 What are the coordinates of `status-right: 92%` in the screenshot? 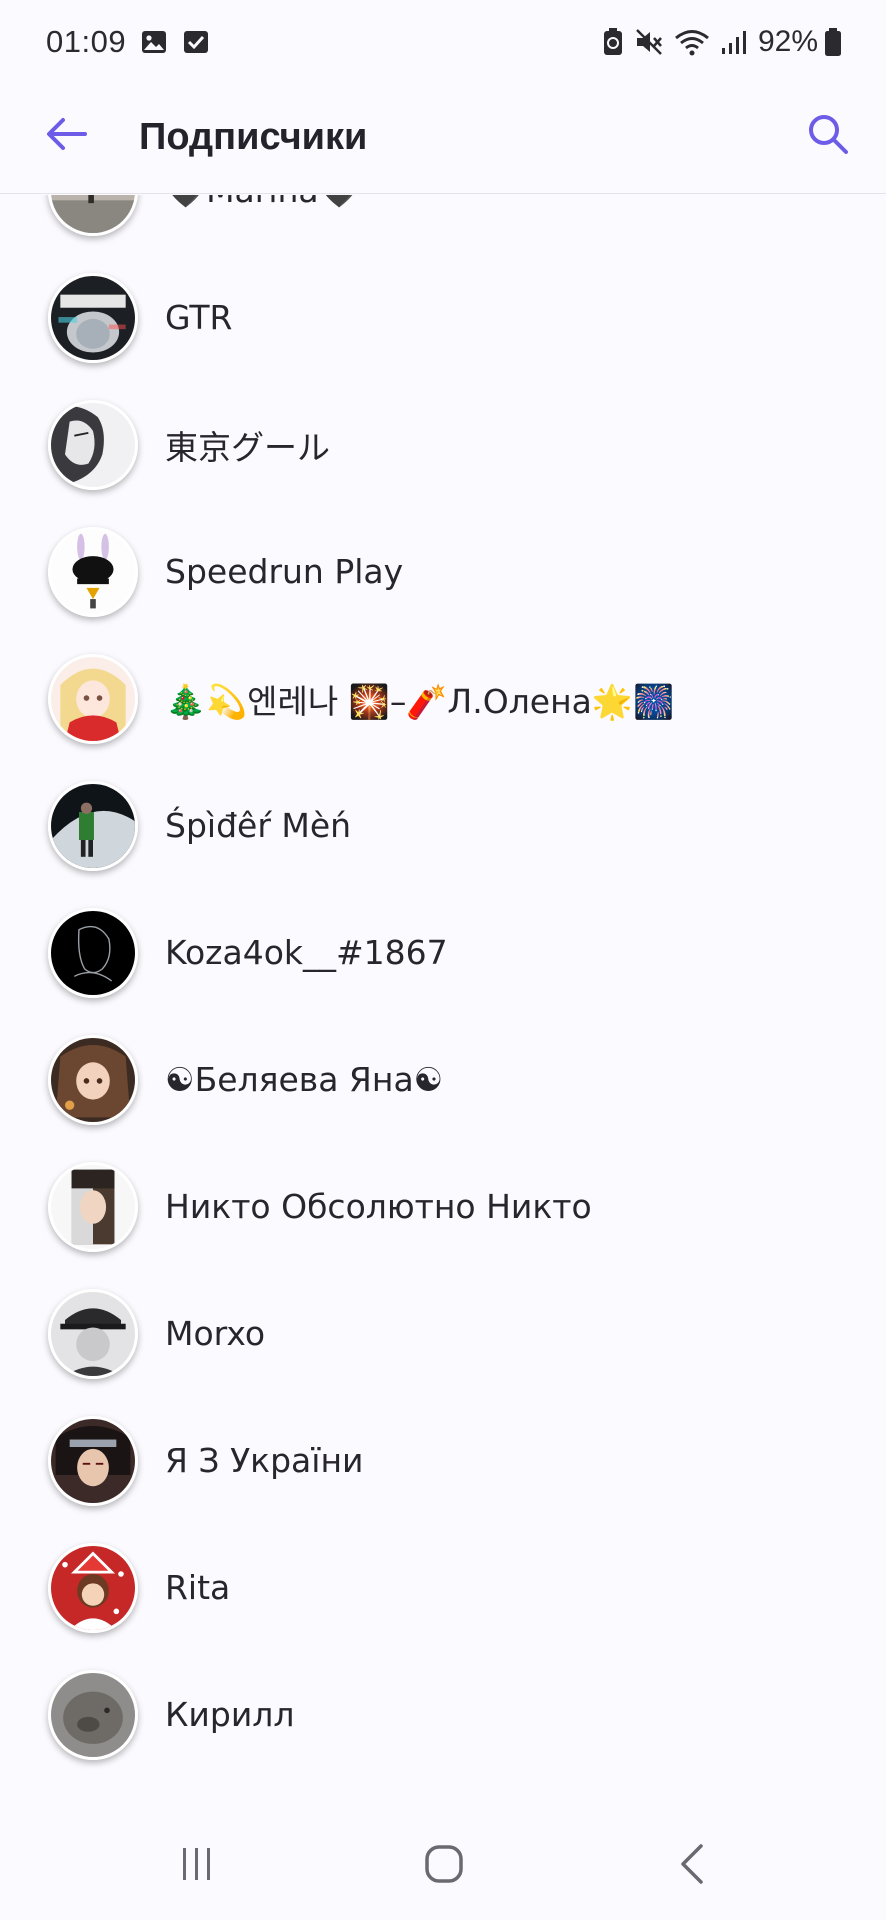 It's located at (722, 42).